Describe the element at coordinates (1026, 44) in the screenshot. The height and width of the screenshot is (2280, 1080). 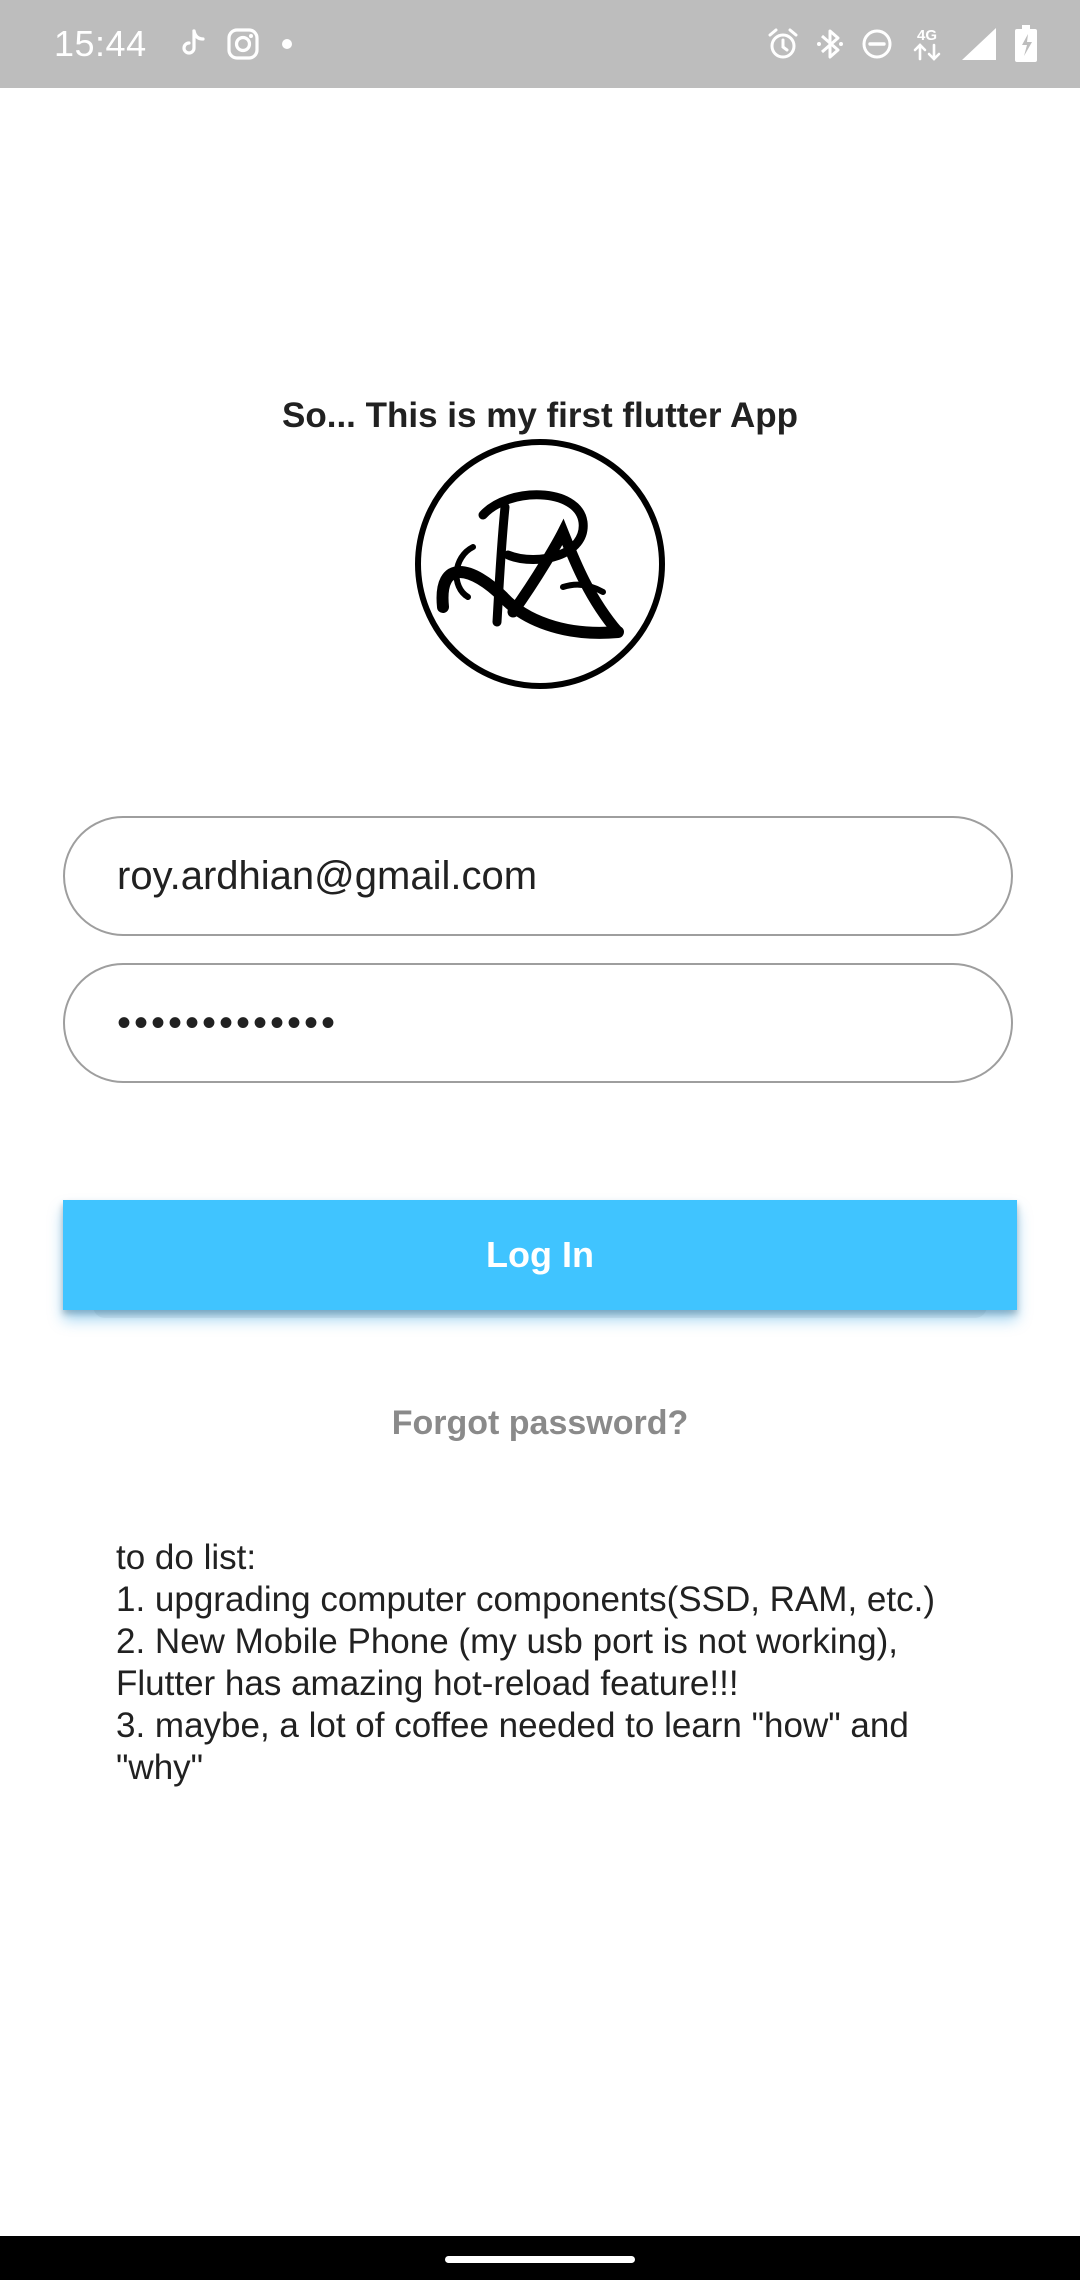
I see `battery-charging-icon` at that location.